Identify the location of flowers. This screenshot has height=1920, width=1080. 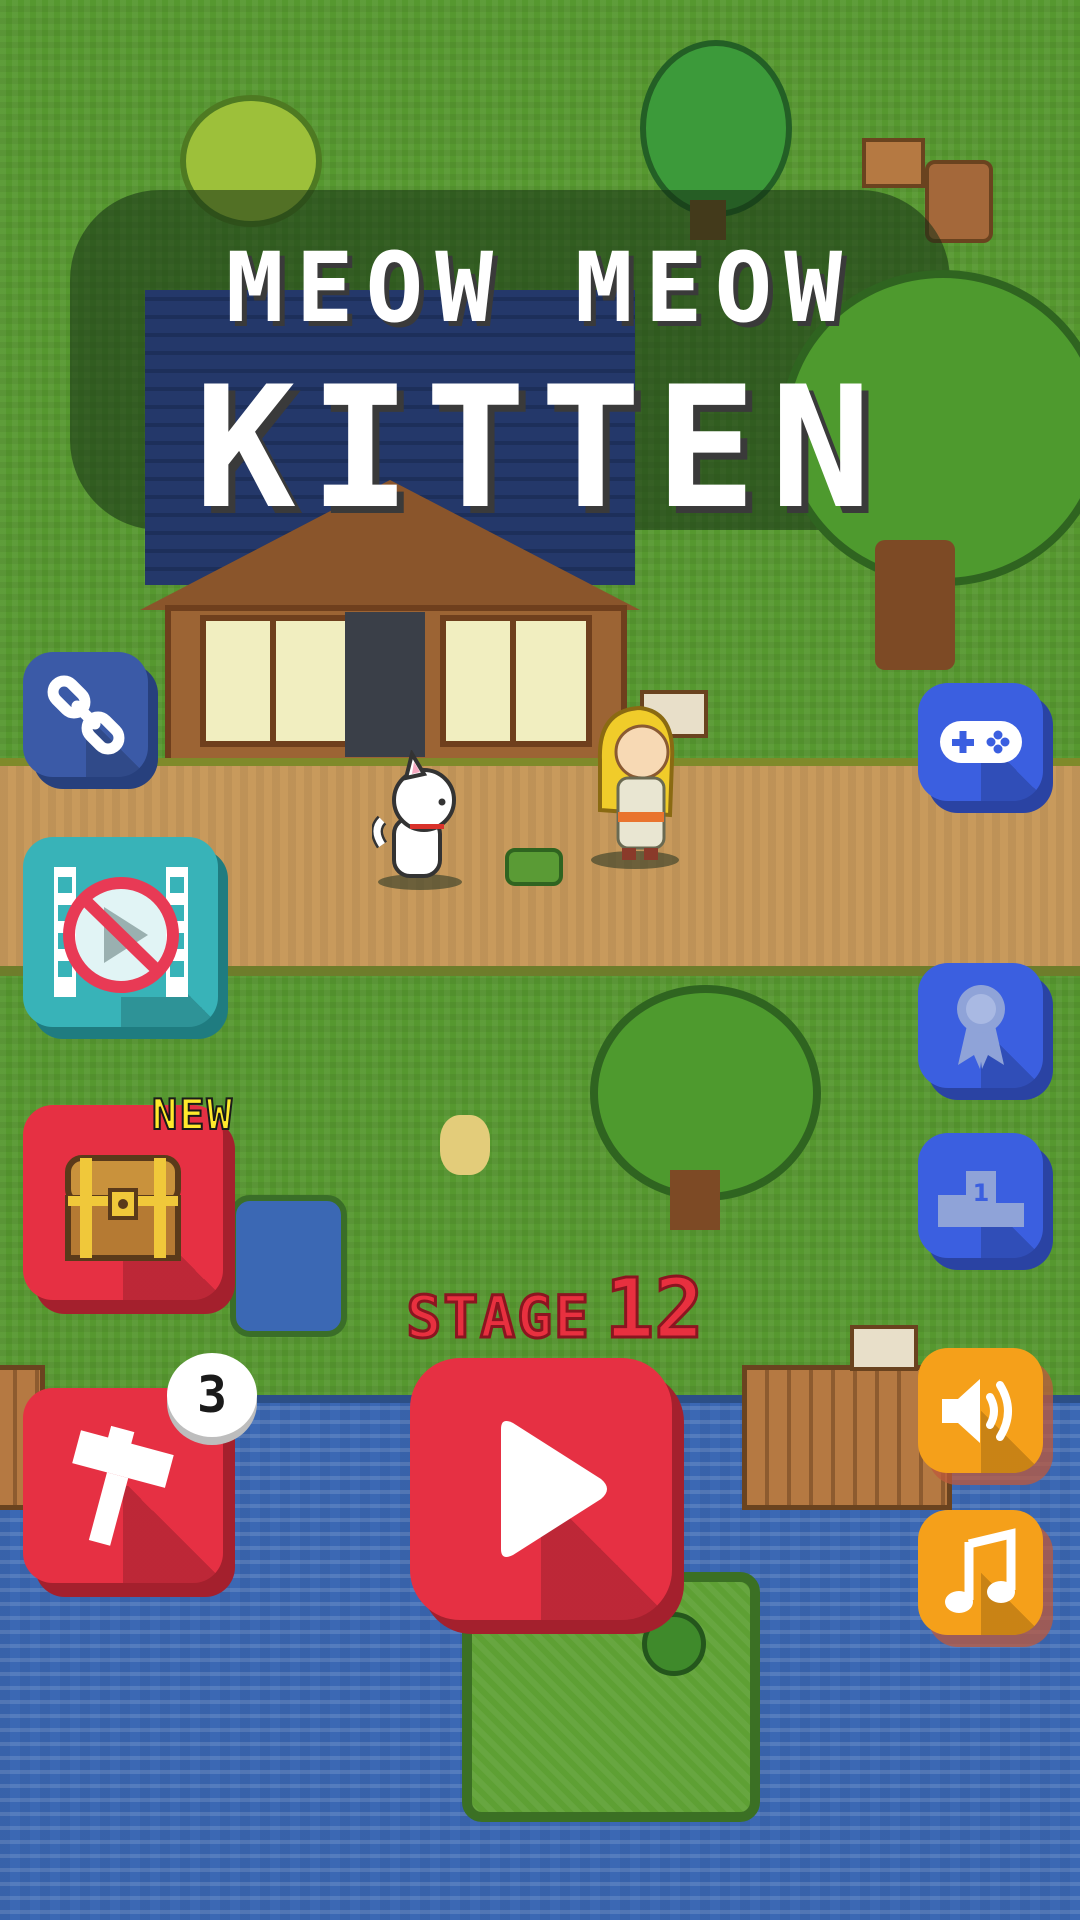
(465, 1145).